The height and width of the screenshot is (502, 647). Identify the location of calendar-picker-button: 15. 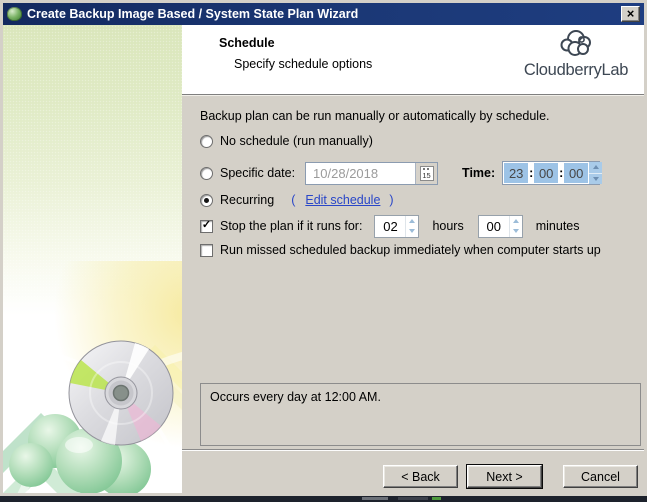
(426, 173).